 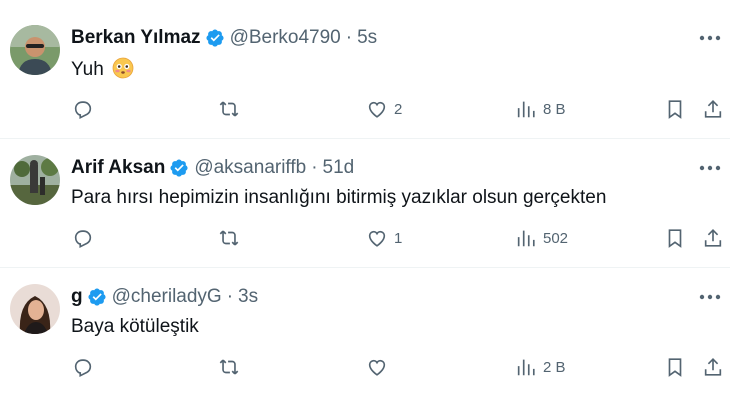 What do you see at coordinates (540, 367) in the screenshot?
I see `views-button: 2 B` at bounding box center [540, 367].